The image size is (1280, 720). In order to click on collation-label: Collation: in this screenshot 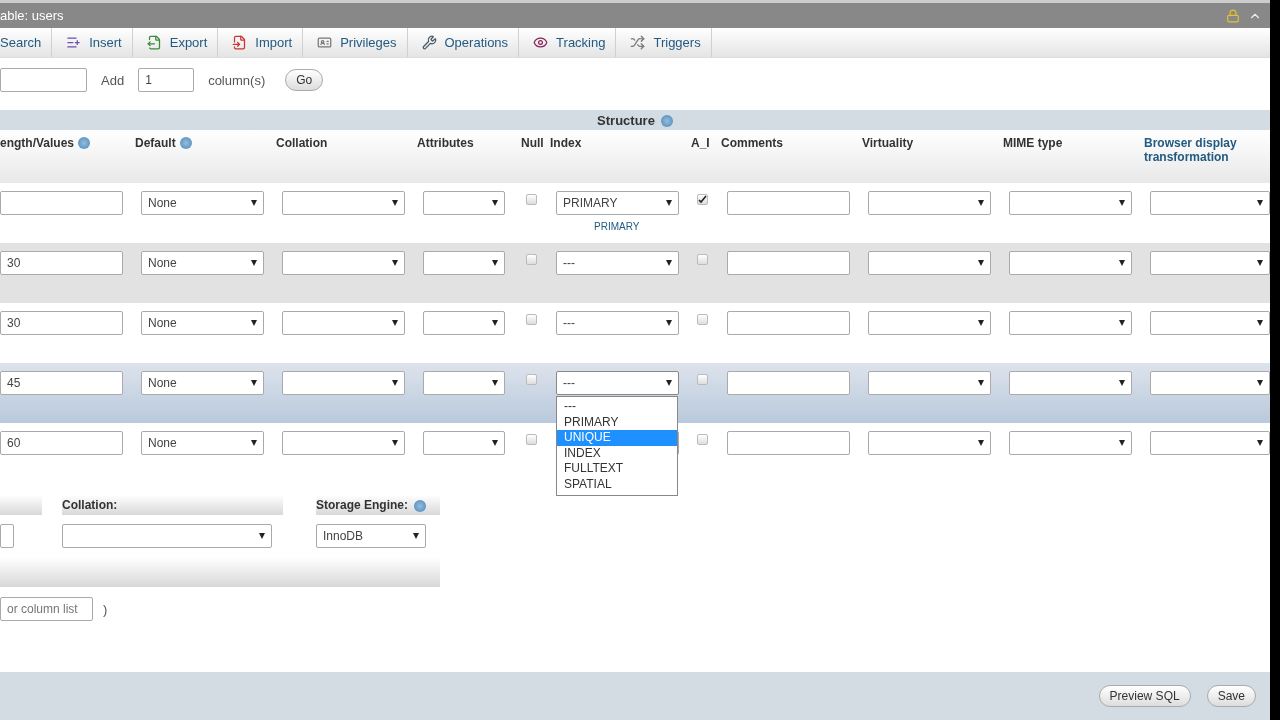, I will do `click(90, 505)`.